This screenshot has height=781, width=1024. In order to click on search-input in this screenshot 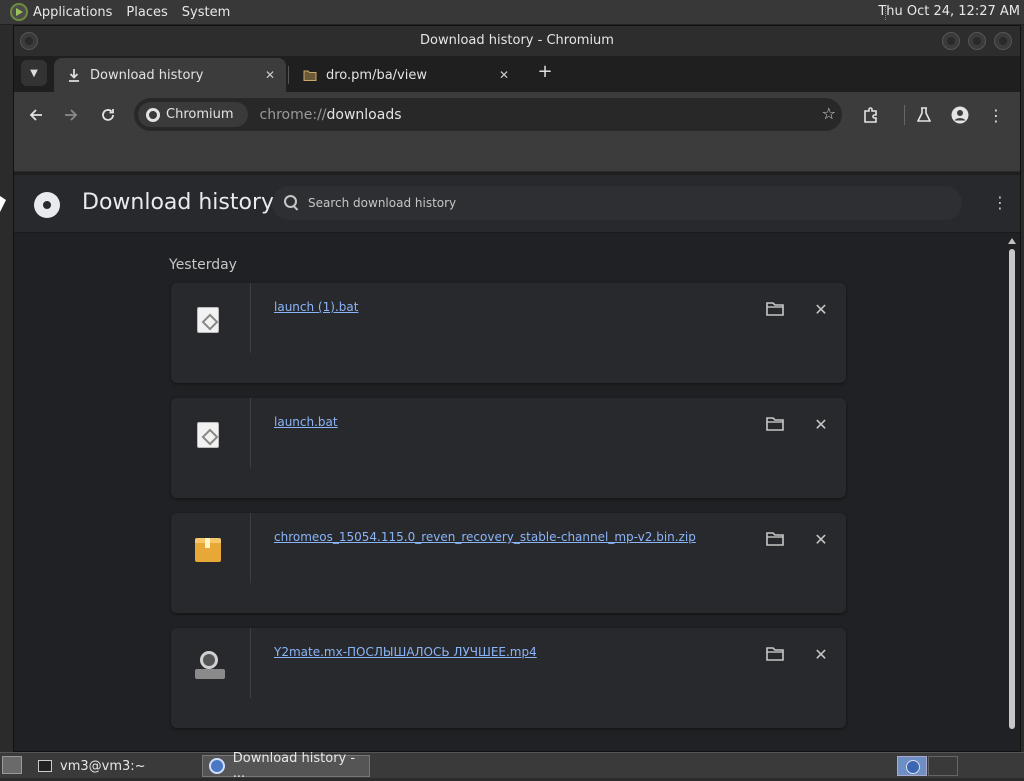, I will do `click(608, 203)`.